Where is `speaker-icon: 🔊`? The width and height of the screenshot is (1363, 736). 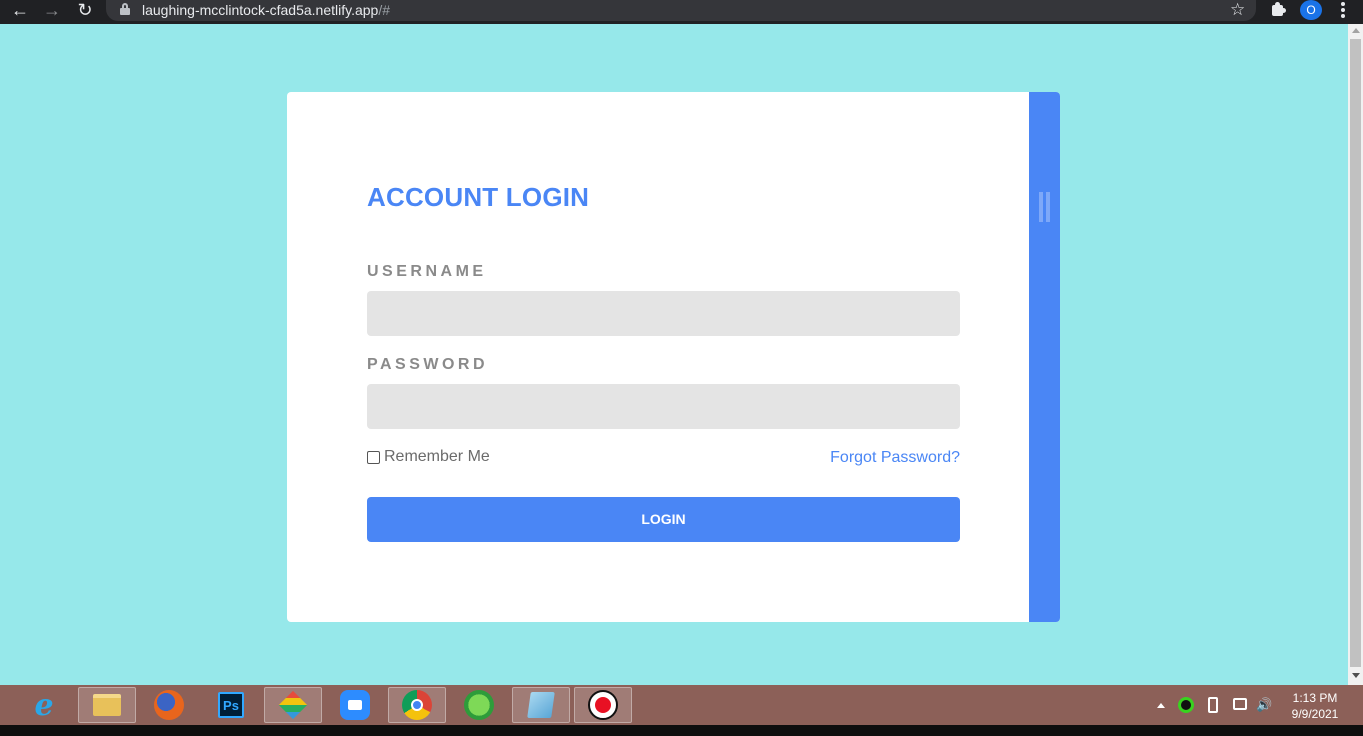 speaker-icon: 🔊 is located at coordinates (1264, 705).